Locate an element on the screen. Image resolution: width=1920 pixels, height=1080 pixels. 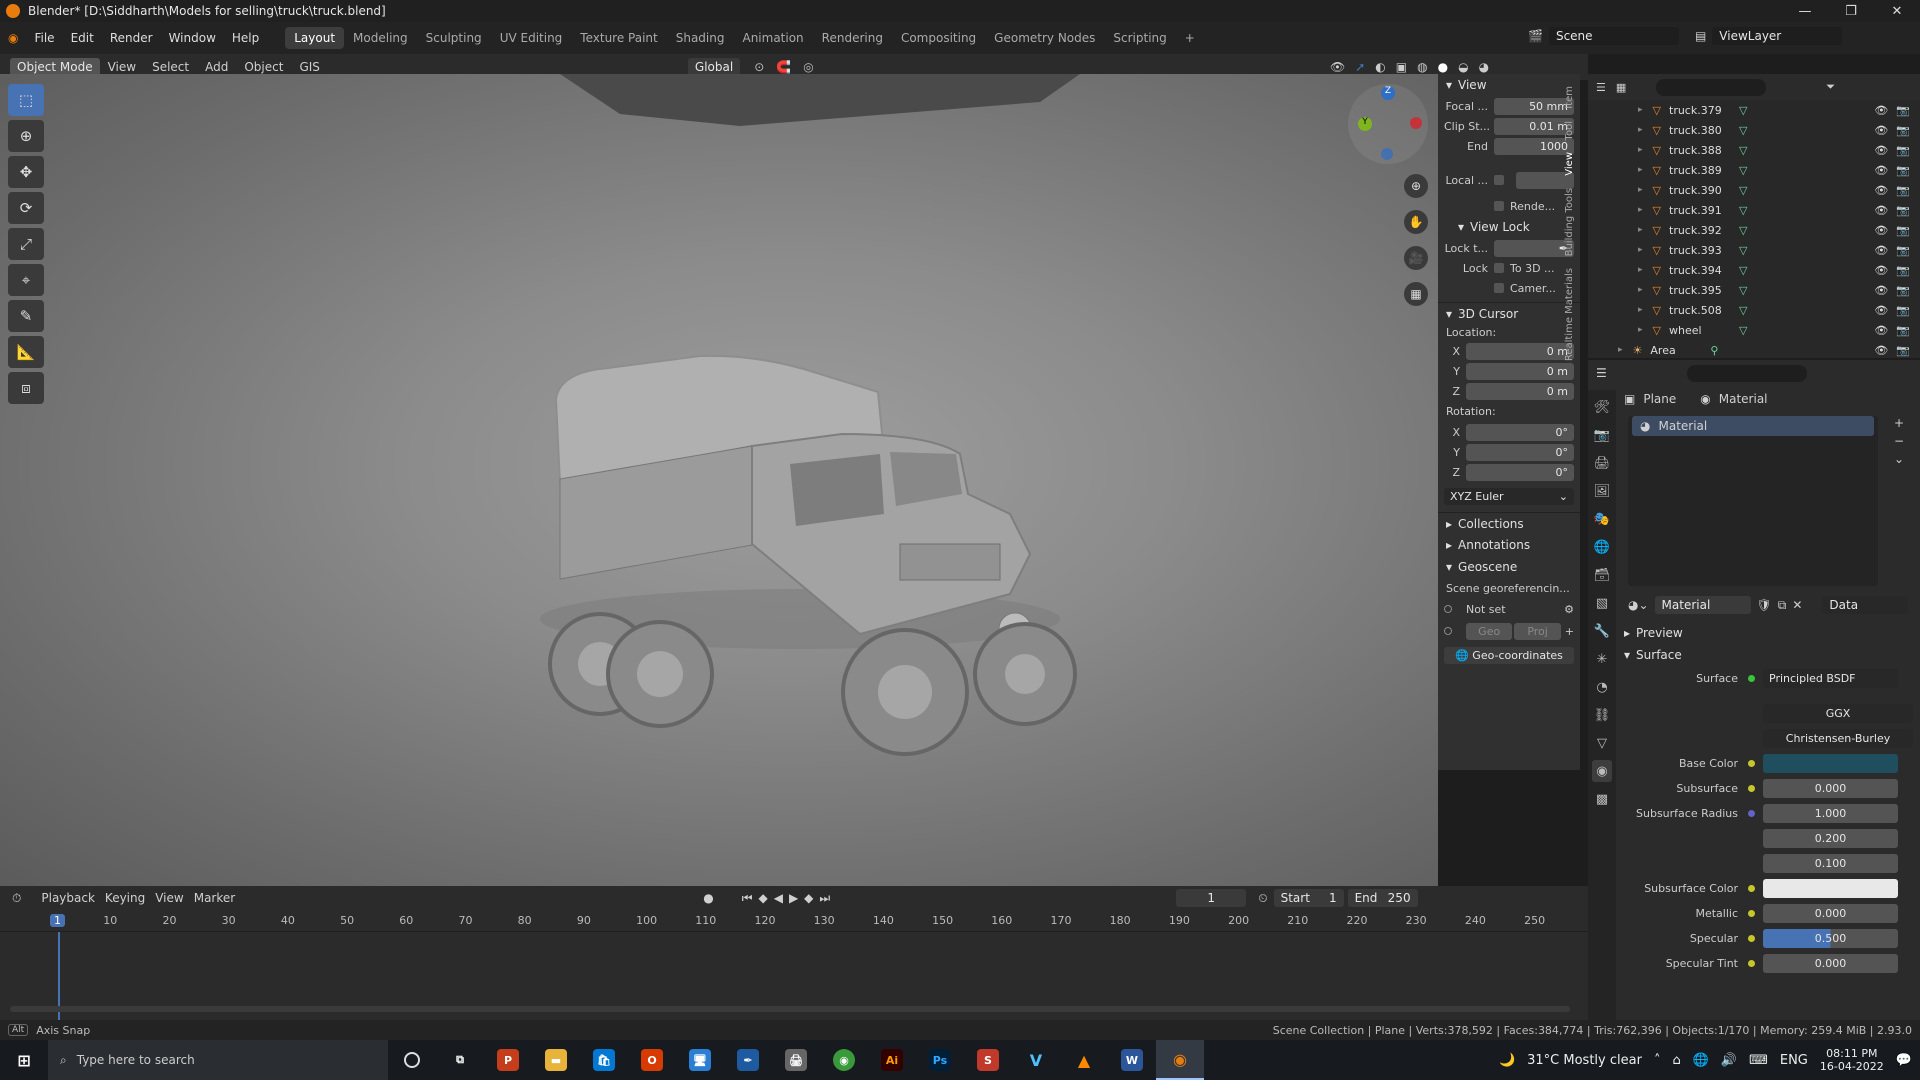
snap-icon: 🧲 is located at coordinates (783, 67).